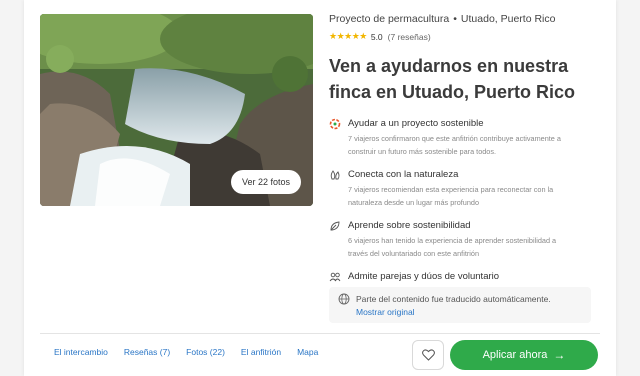  I want to click on apply-label: Aplicar ahora, so click(515, 355).